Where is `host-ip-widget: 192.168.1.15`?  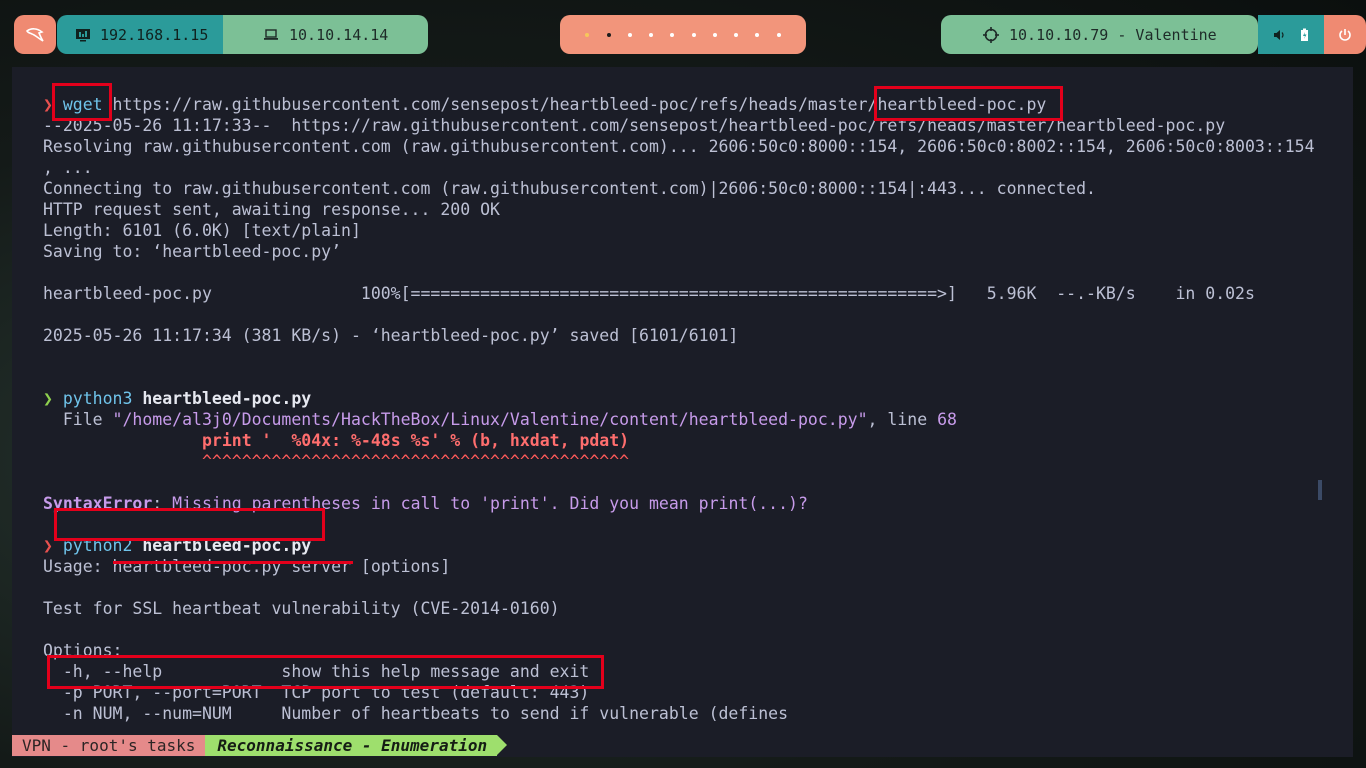
host-ip-widget: 192.168.1.15 is located at coordinates (140, 34).